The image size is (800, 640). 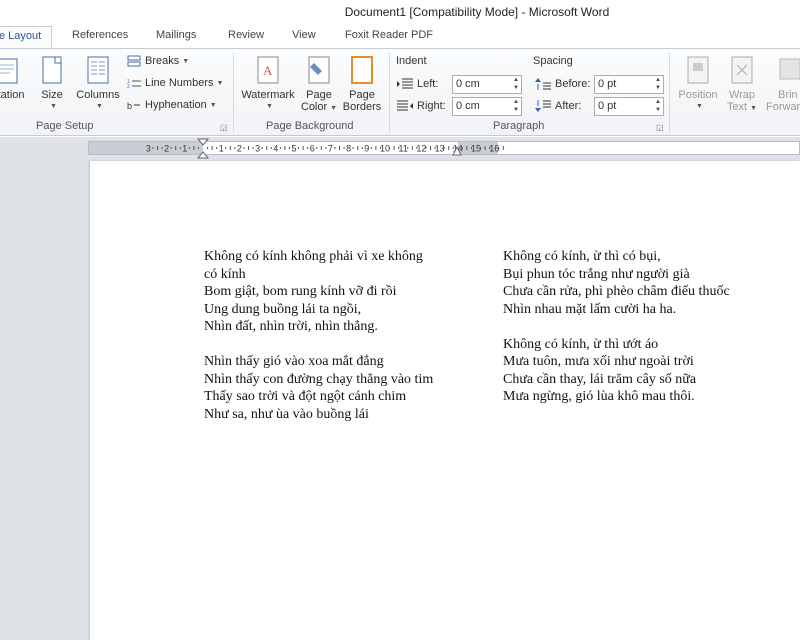 I want to click on poem-line: Bụi phun tóc trắng như người già, so click(x=596, y=274).